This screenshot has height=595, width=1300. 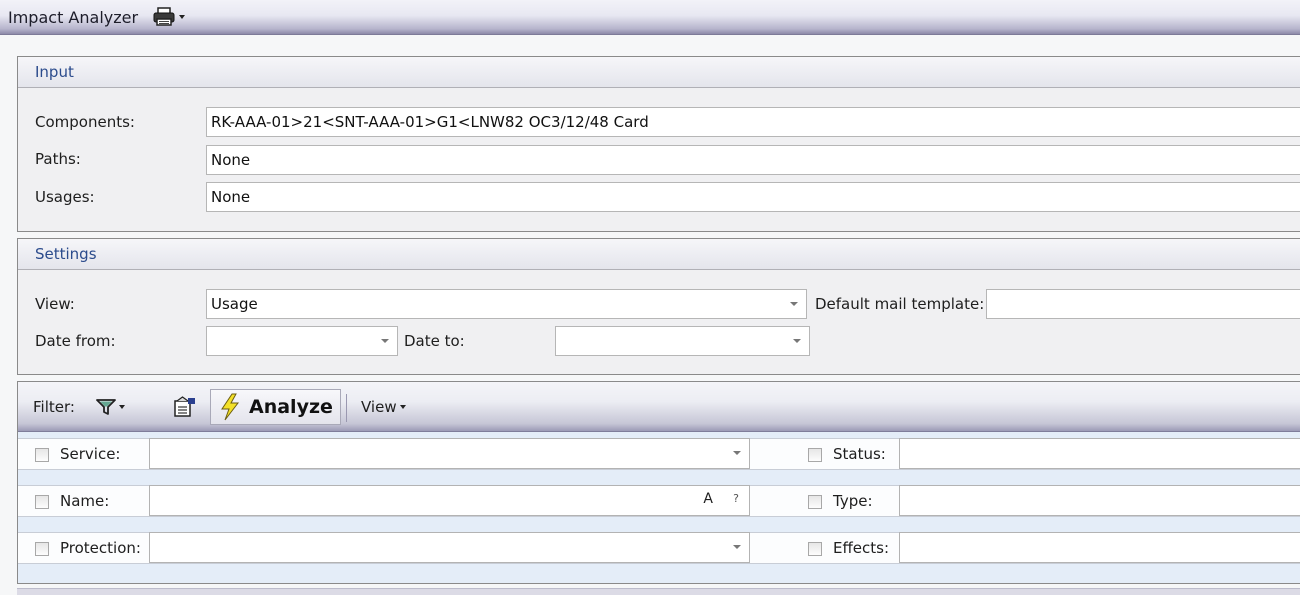 I want to click on protection-checkbox, so click(x=42, y=549).